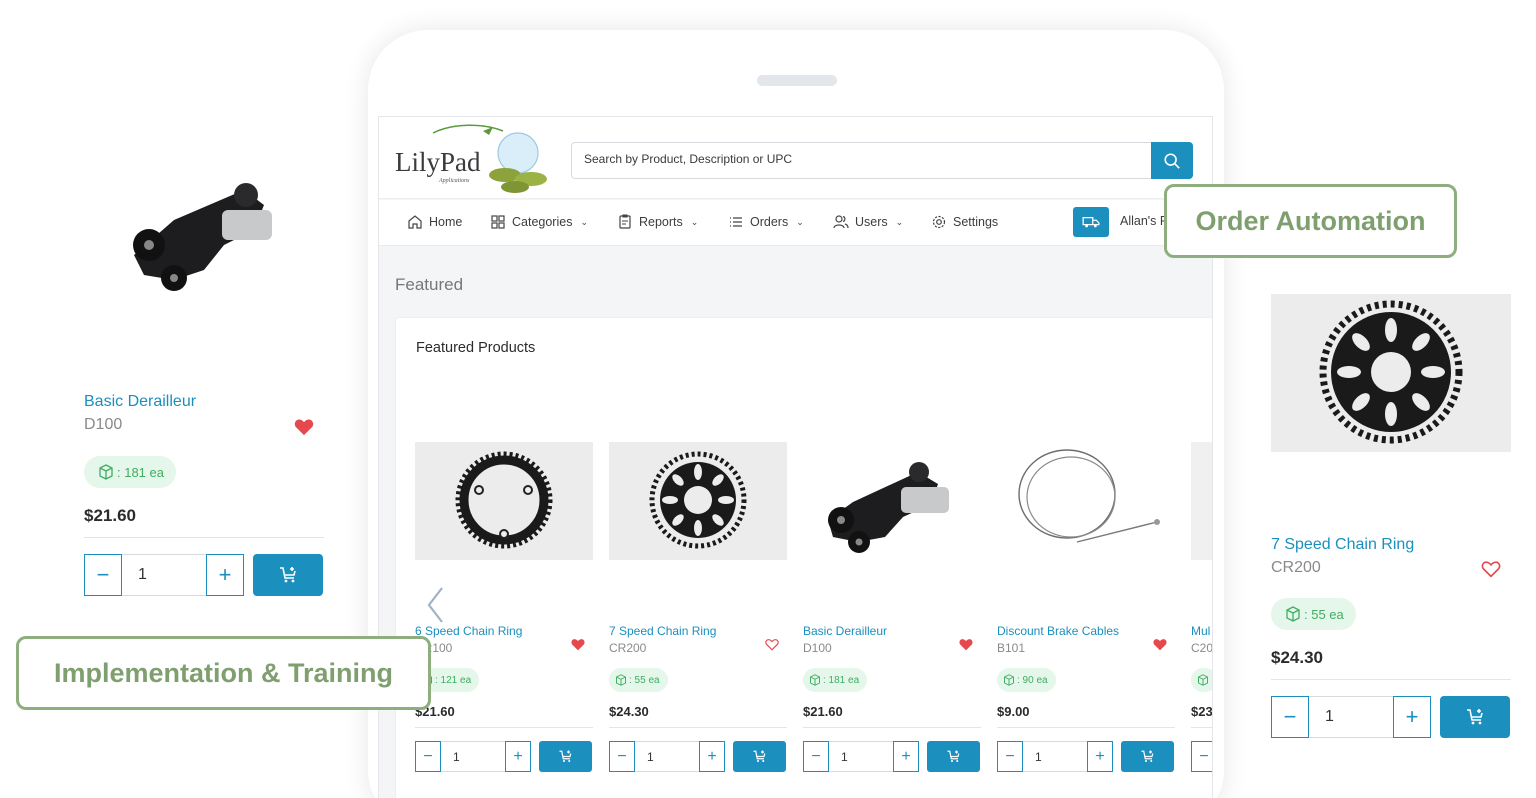 The image size is (1536, 798). I want to click on nav-categories: Categories ⌄, so click(539, 222).